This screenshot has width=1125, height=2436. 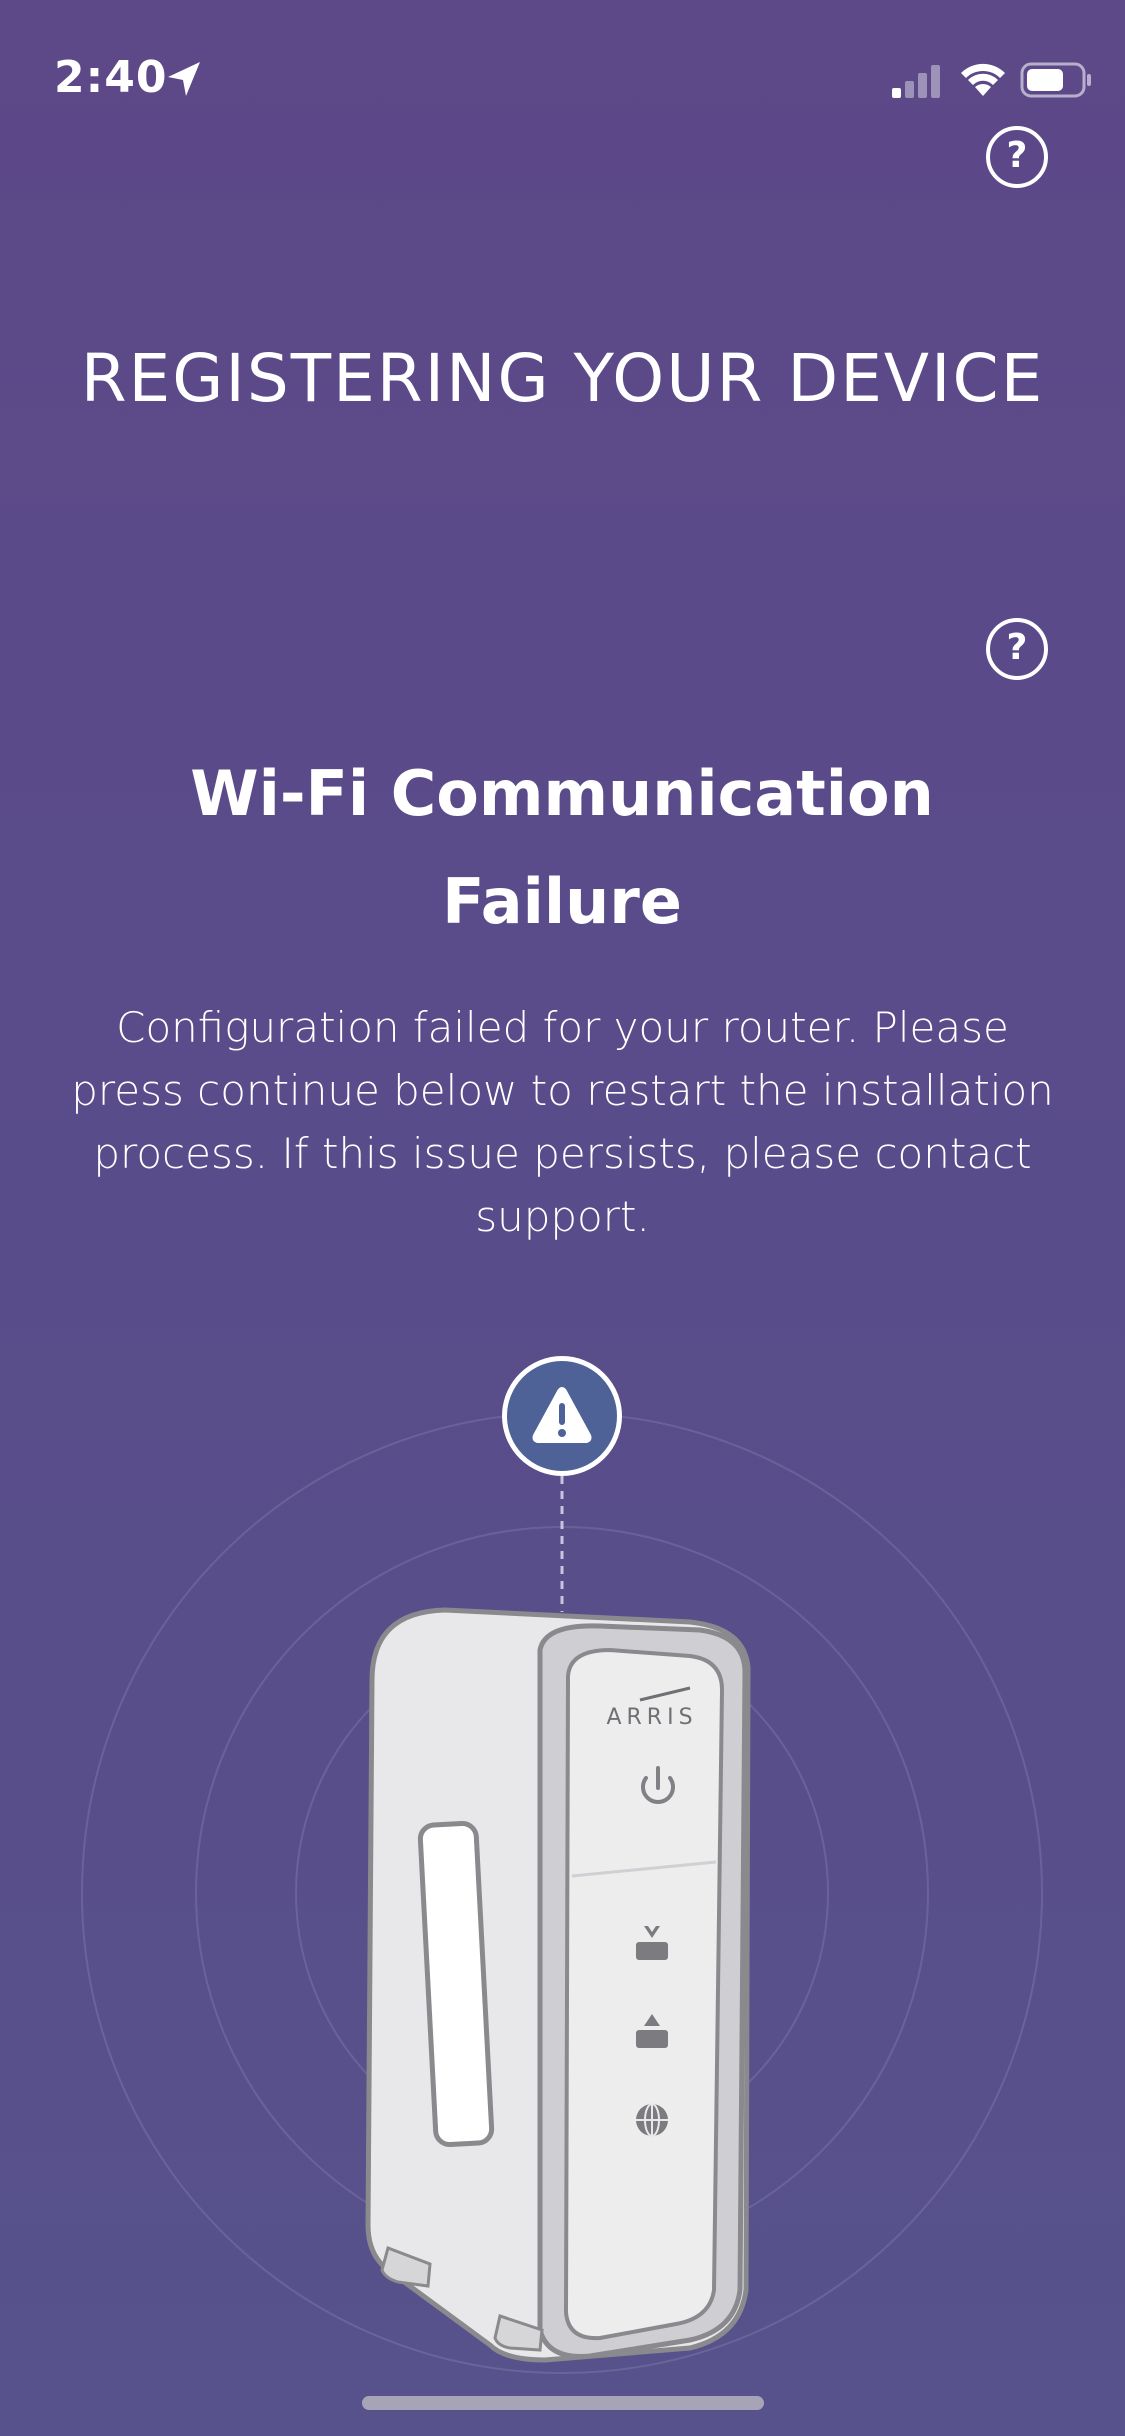 What do you see at coordinates (1055, 80) in the screenshot?
I see `battery-icon` at bounding box center [1055, 80].